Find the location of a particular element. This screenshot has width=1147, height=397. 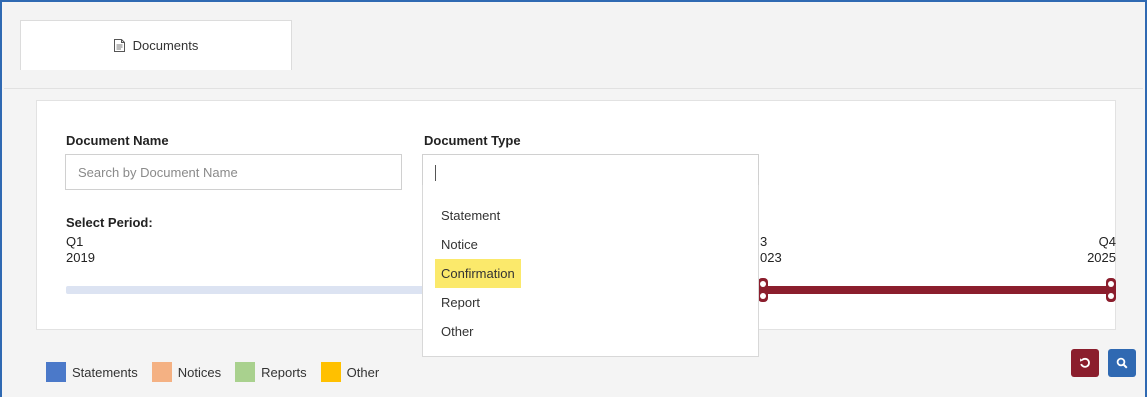

legend-swatch-reports is located at coordinates (245, 372).